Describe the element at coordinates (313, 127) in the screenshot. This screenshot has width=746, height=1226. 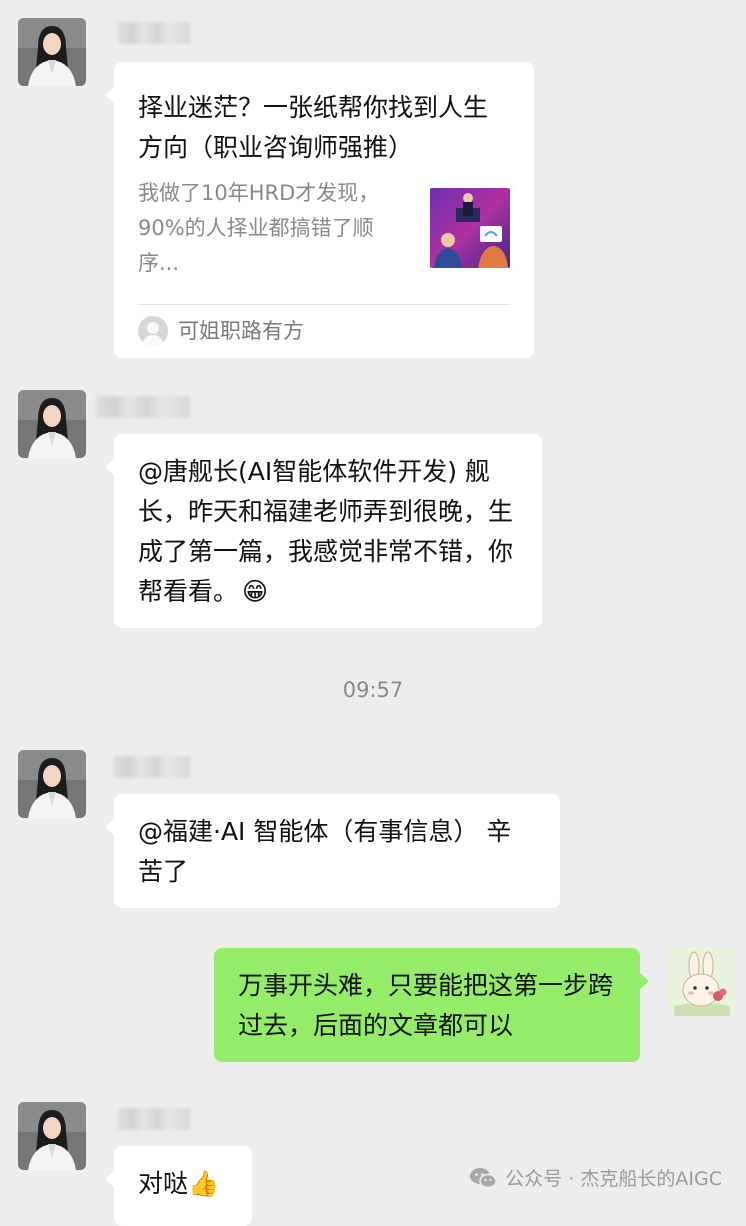
I see `article-title: 择业迷茫？一张纸帮你找到人生方向（职业咨询师强推）` at that location.